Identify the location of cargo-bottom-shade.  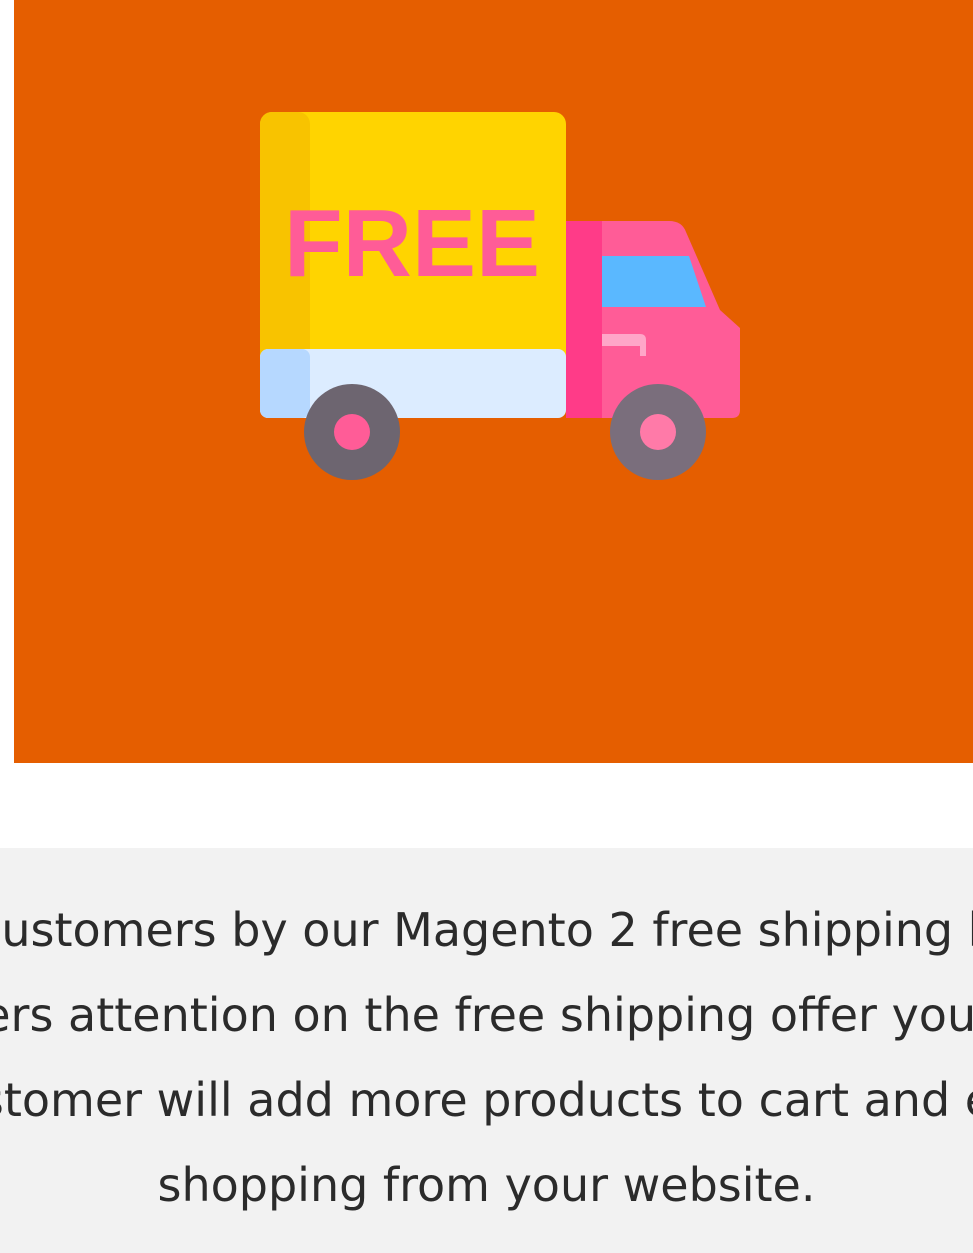
(285, 383).